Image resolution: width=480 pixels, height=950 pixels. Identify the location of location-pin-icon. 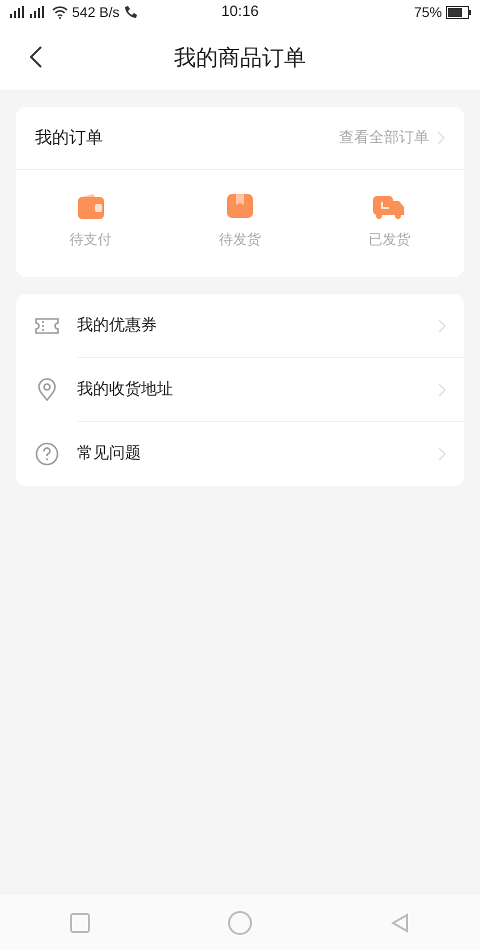
(46, 390).